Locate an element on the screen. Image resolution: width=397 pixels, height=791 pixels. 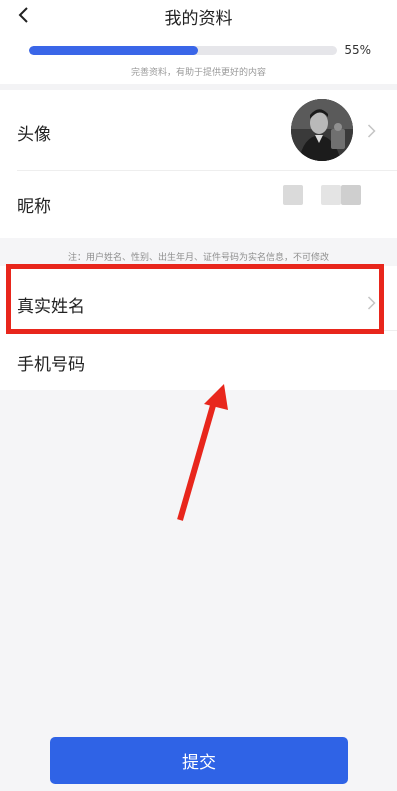
progress-fill is located at coordinates (114, 50).